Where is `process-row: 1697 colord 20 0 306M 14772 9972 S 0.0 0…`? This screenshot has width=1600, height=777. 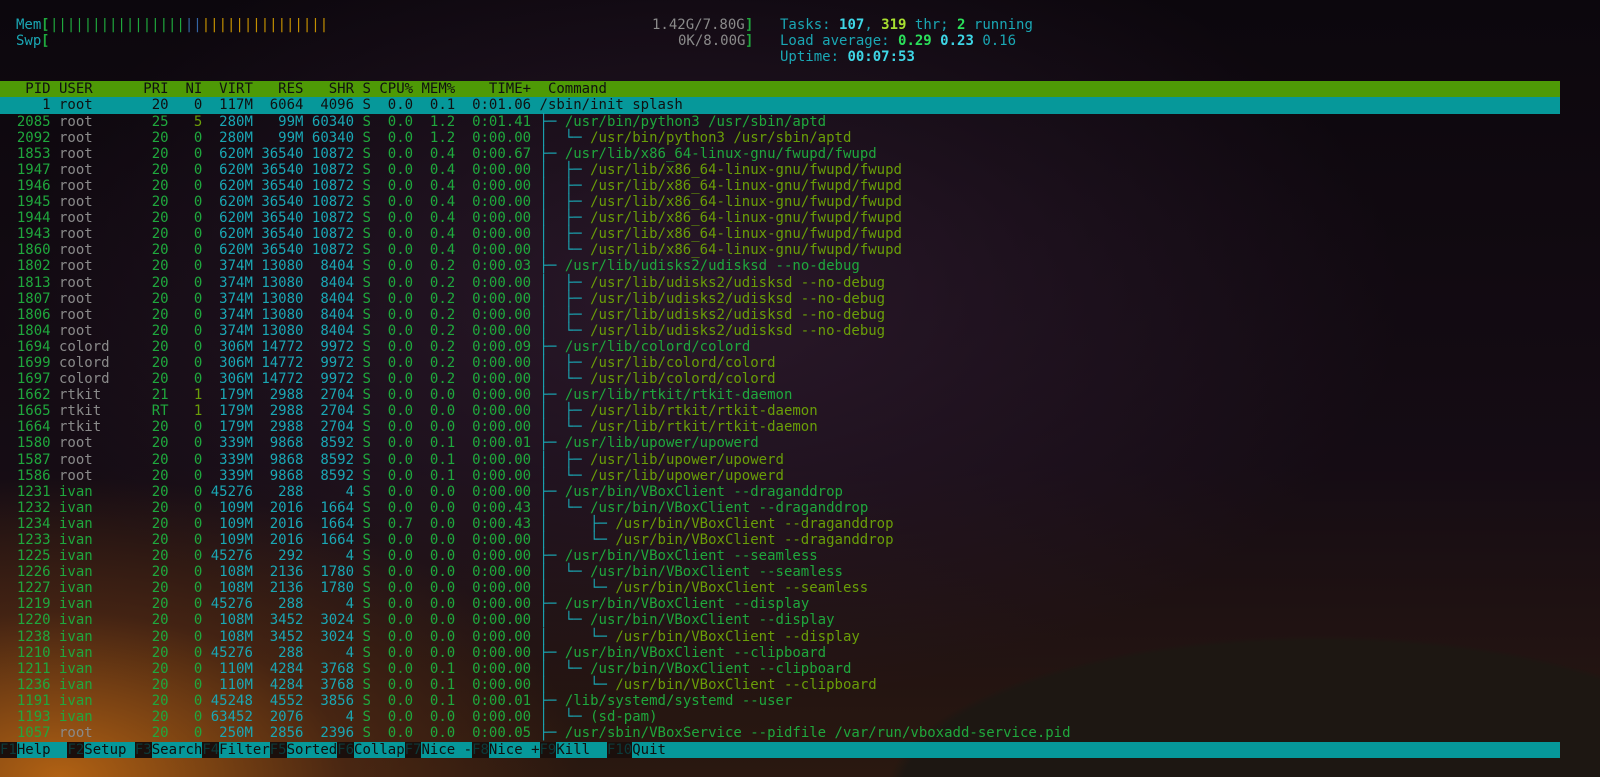 process-row: 1697 colord 20 0 306M 14772 9972 S 0.0 0… is located at coordinates (800, 379).